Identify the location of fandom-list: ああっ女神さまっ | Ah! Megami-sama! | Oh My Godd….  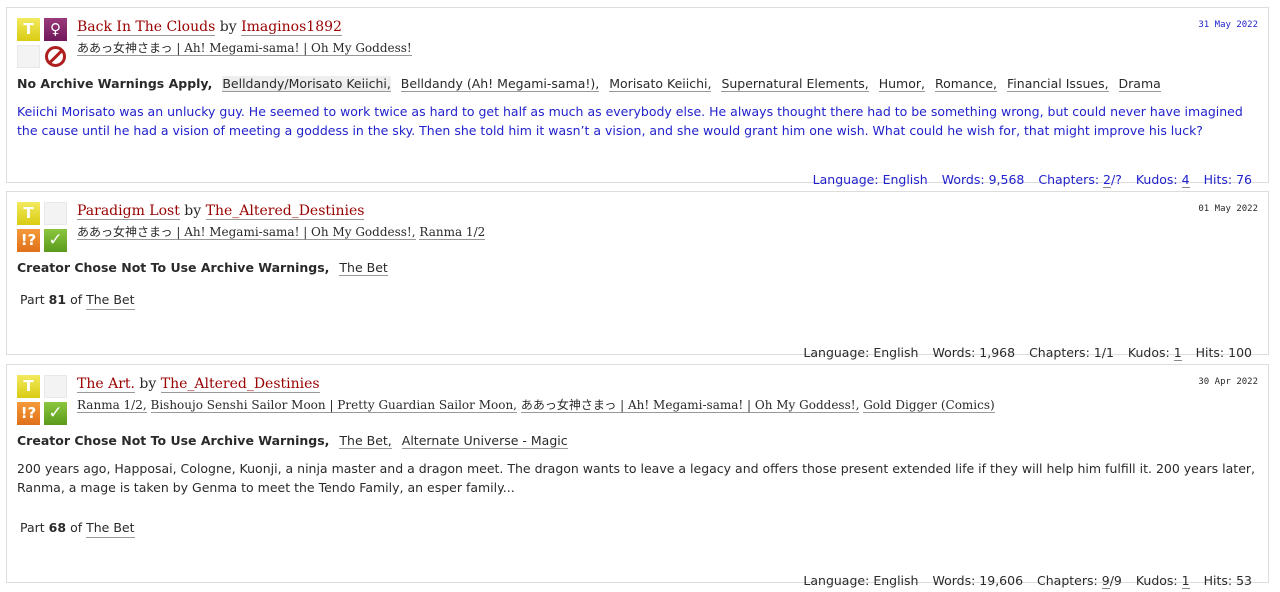
(667, 232).